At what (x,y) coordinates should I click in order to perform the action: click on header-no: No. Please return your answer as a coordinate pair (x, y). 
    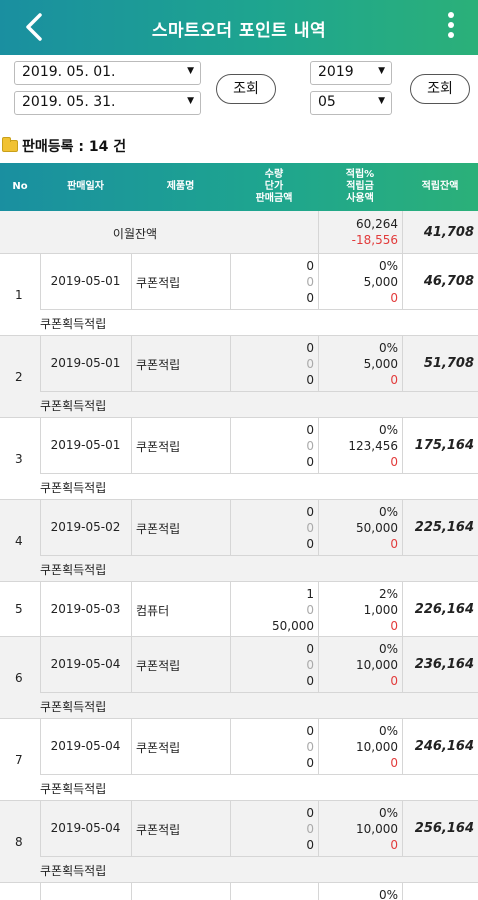
    Looking at the image, I should click on (20, 186).